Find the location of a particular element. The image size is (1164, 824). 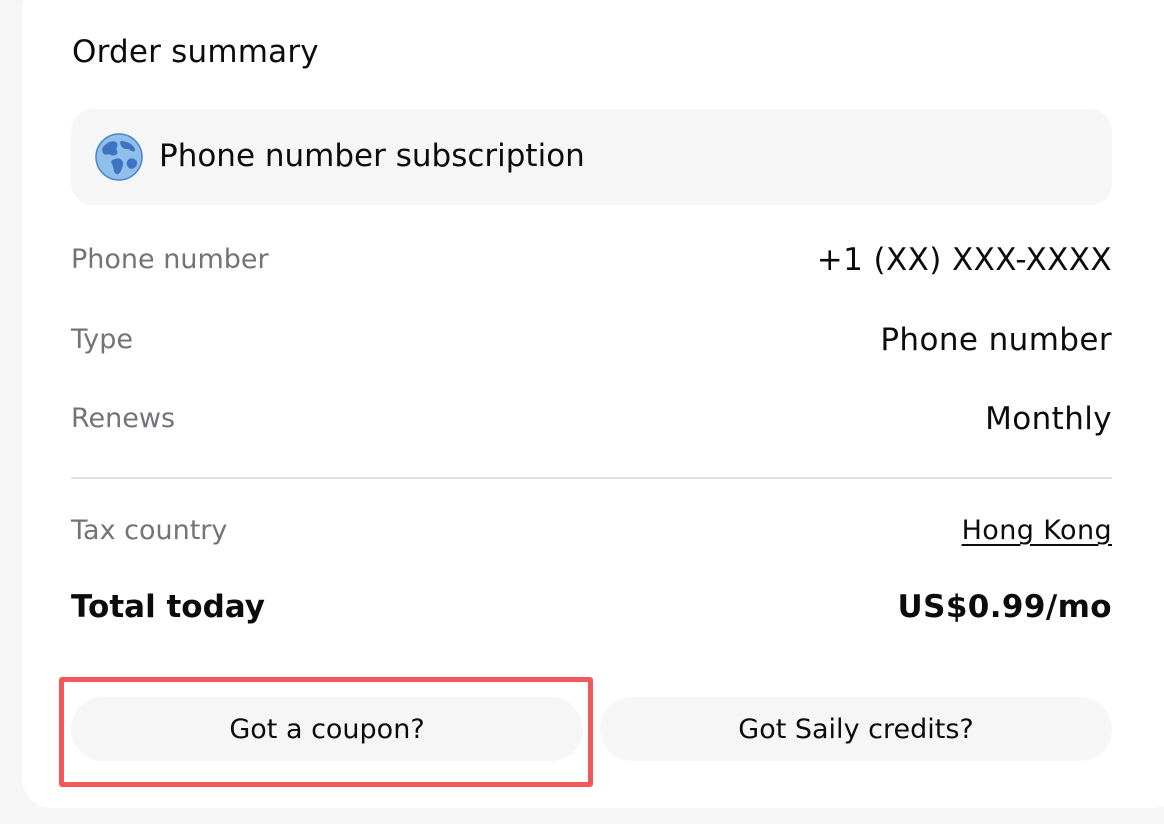

saily-credits-button: Got Saily credits? is located at coordinates (856, 729).